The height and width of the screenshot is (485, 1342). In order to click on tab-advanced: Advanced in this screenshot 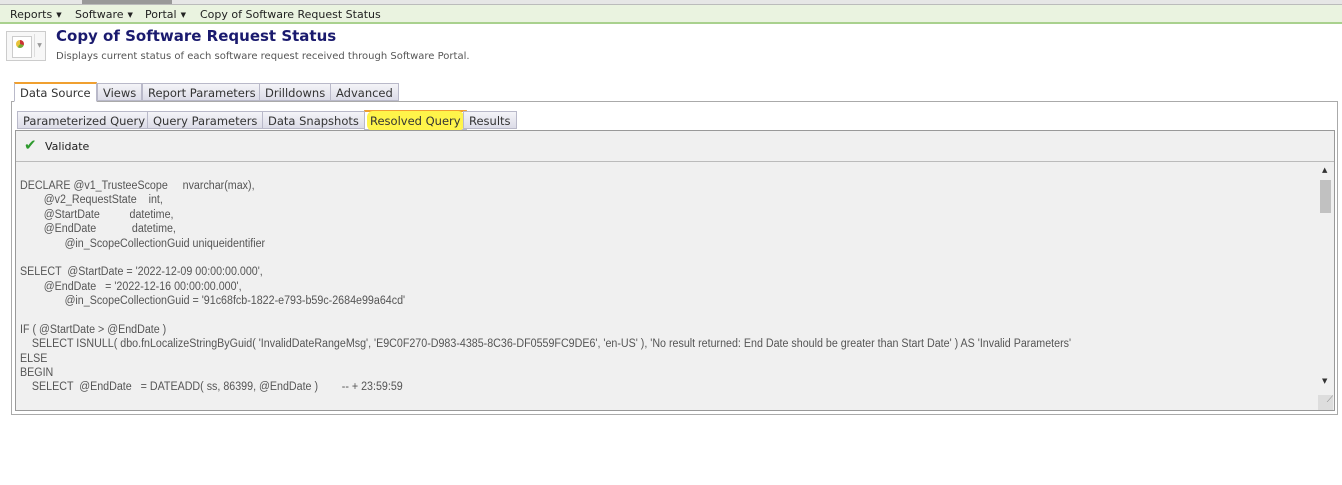, I will do `click(364, 92)`.